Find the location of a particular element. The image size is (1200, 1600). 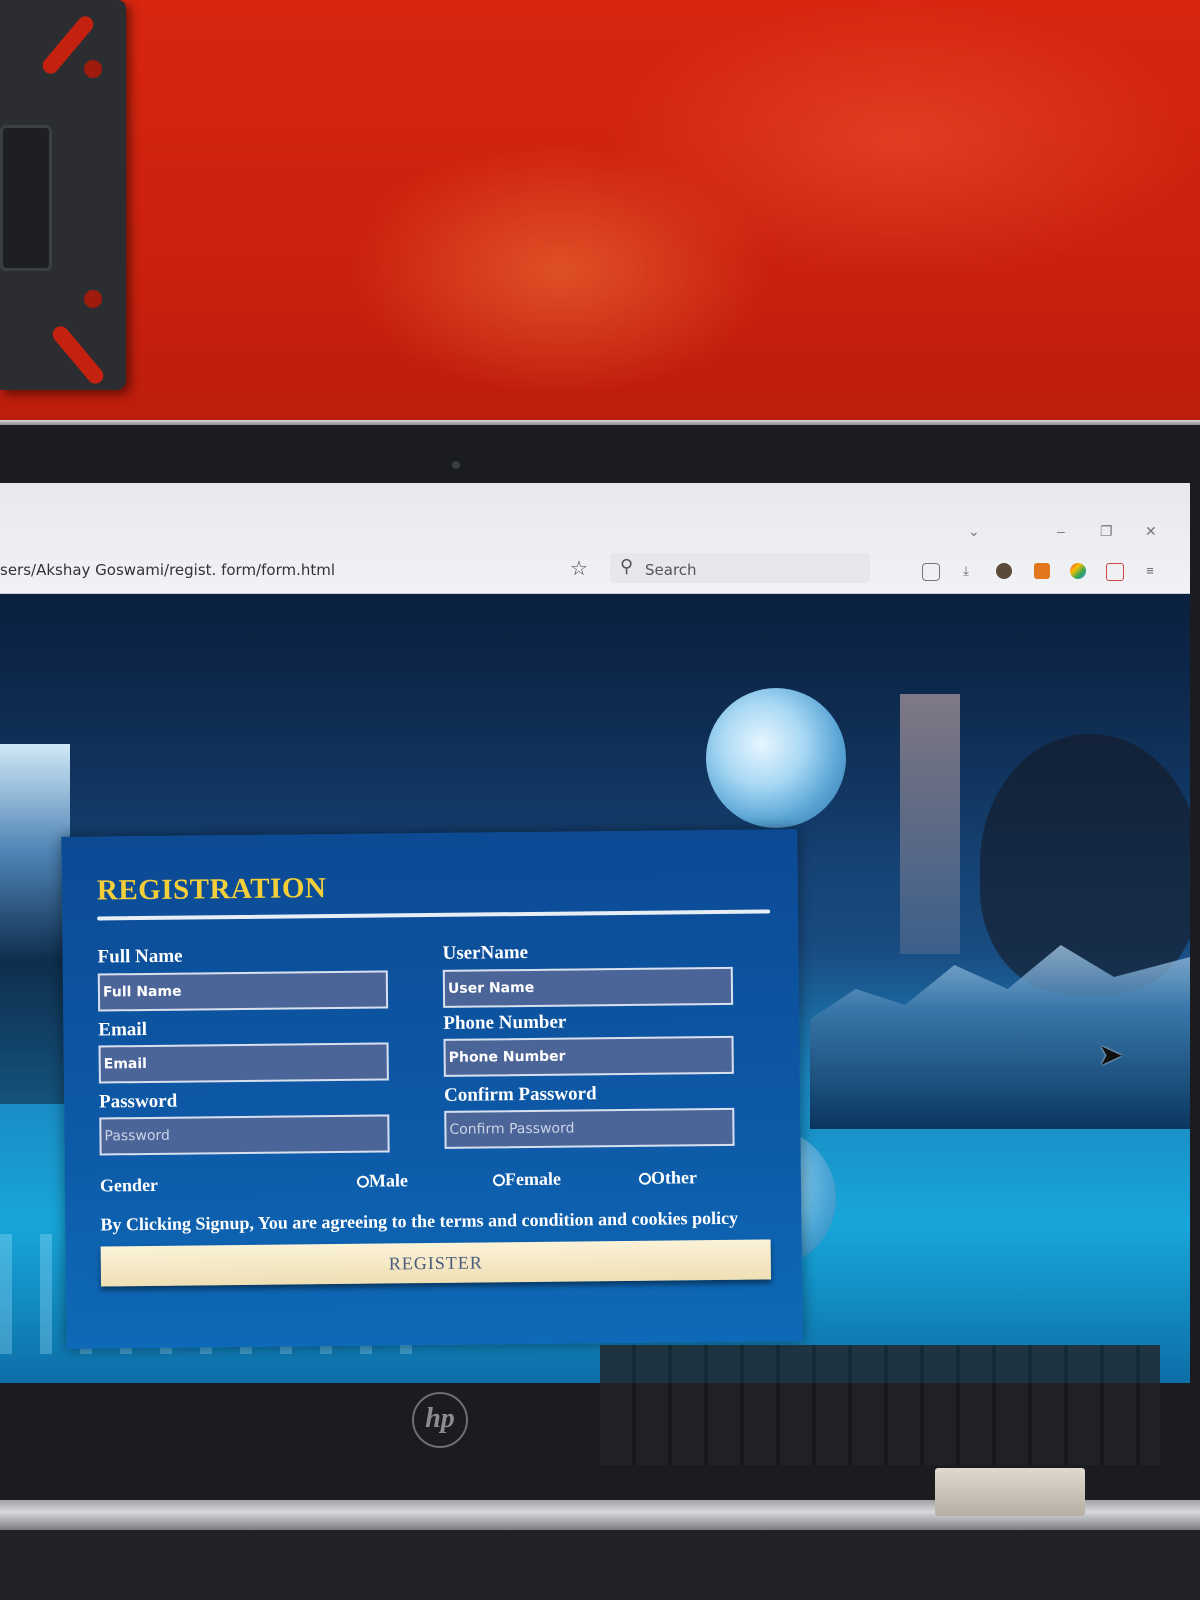

search-placeholder: Search is located at coordinates (671, 570).